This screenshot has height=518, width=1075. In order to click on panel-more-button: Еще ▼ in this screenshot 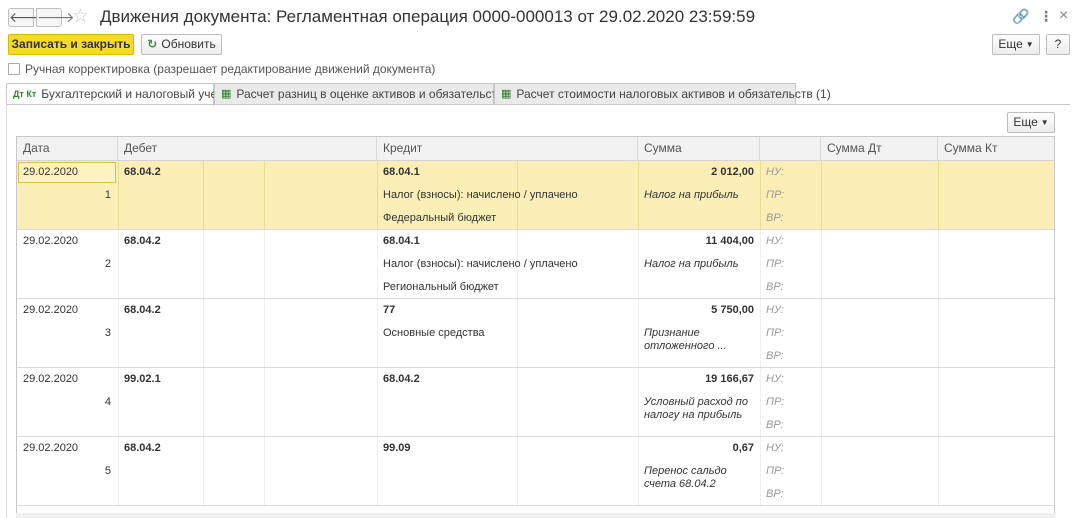, I will do `click(1031, 122)`.